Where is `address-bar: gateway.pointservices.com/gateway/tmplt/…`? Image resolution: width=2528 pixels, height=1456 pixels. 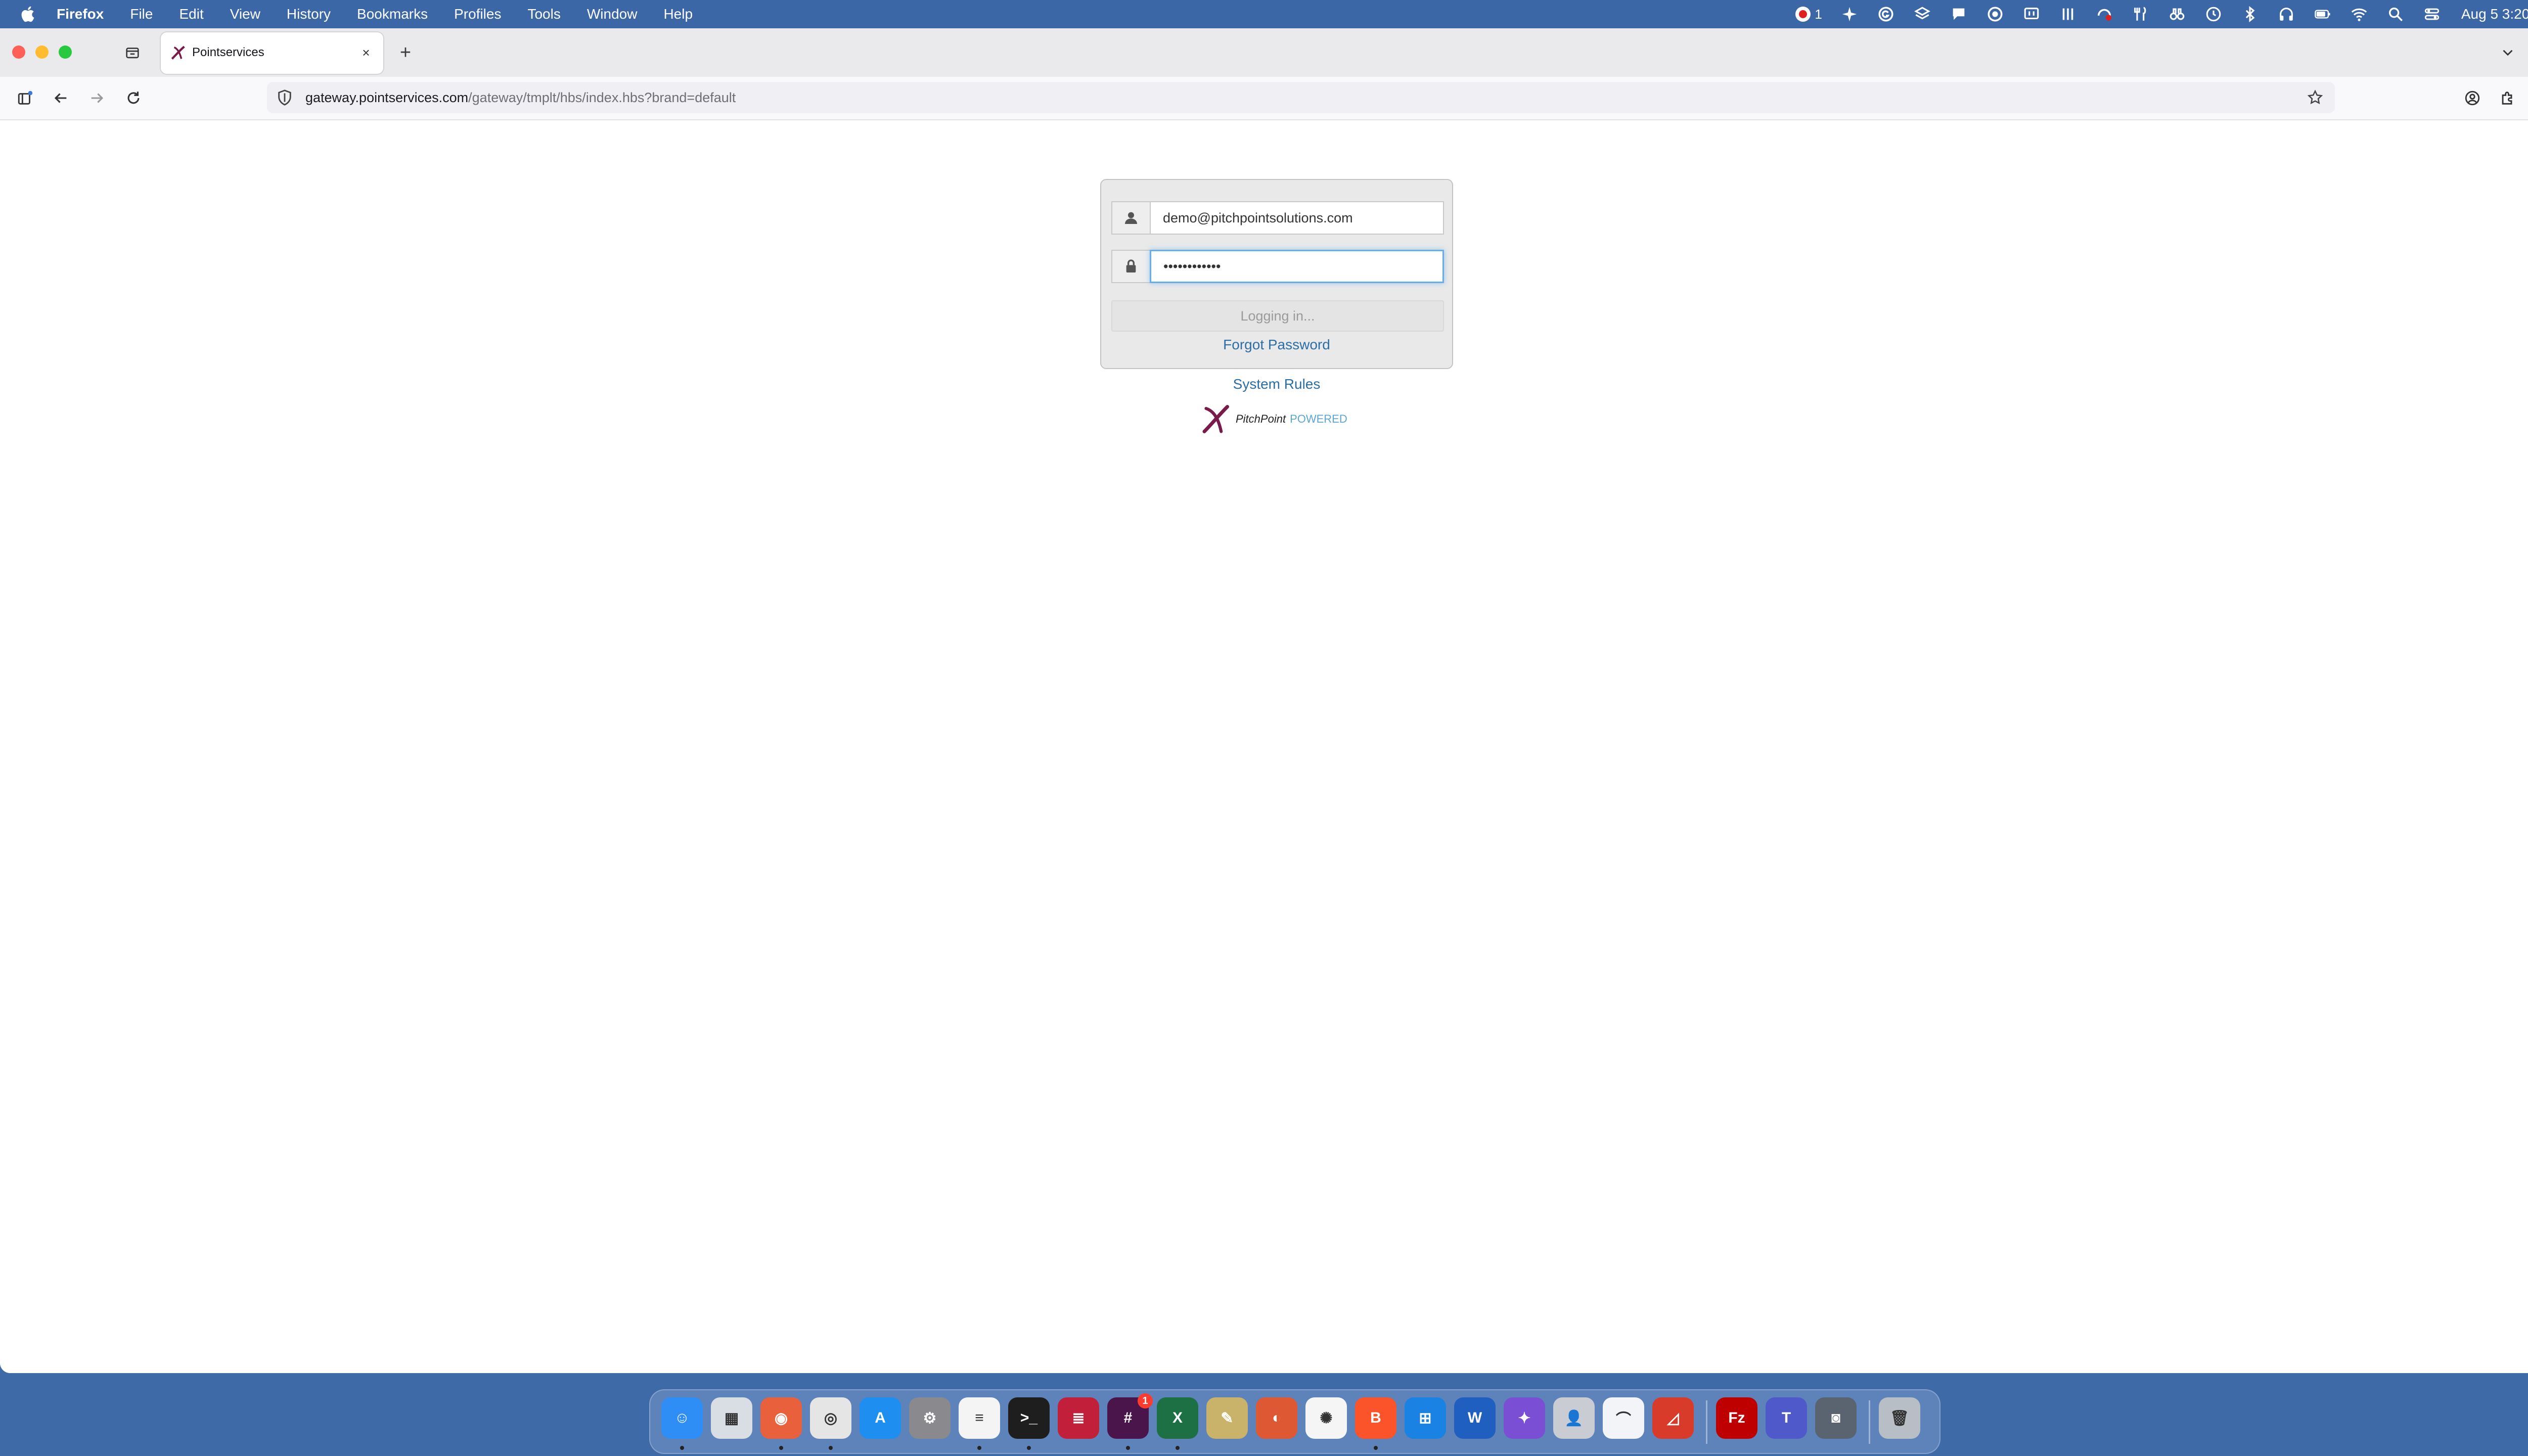
address-bar: gateway.pointservices.com/gateway/tmplt/… is located at coordinates (1301, 97).